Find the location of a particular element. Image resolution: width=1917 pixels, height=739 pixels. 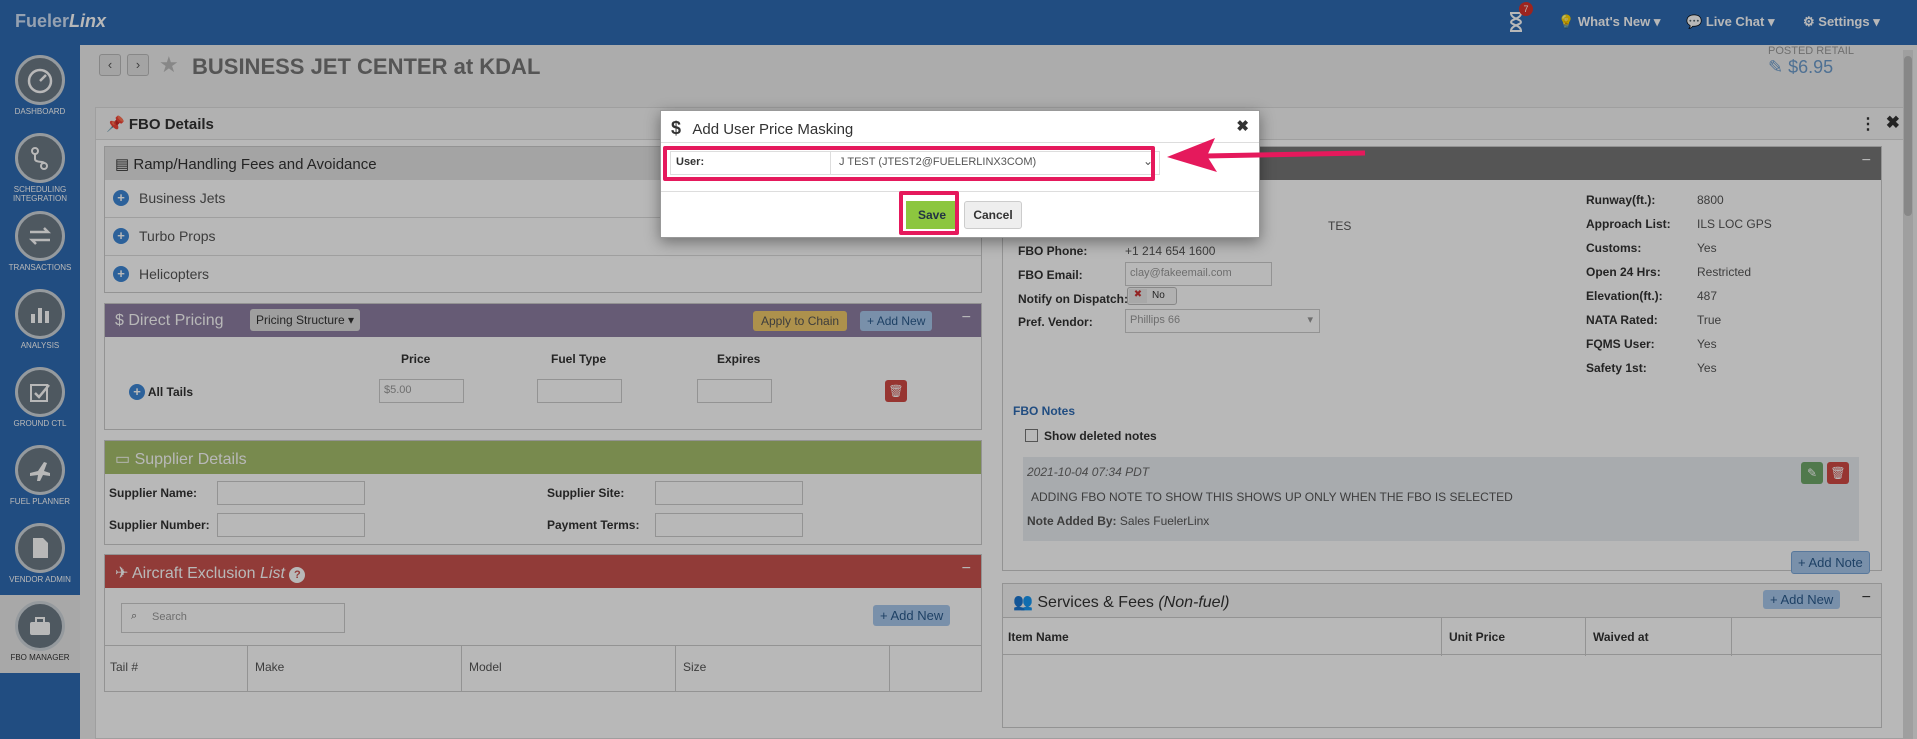

close-icon: ✖ is located at coordinates (1242, 126).